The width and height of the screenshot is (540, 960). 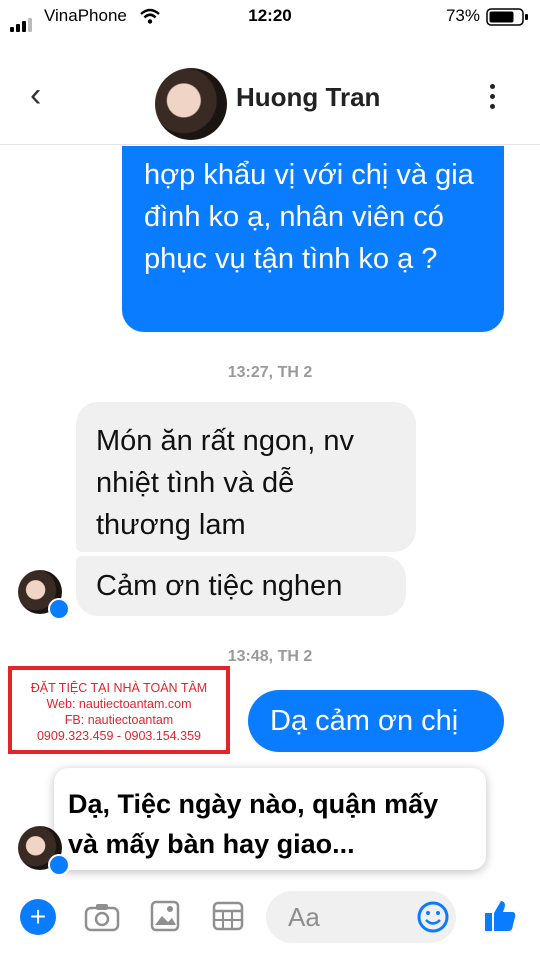 What do you see at coordinates (35, 95) in the screenshot?
I see `back-icon: ‹` at bounding box center [35, 95].